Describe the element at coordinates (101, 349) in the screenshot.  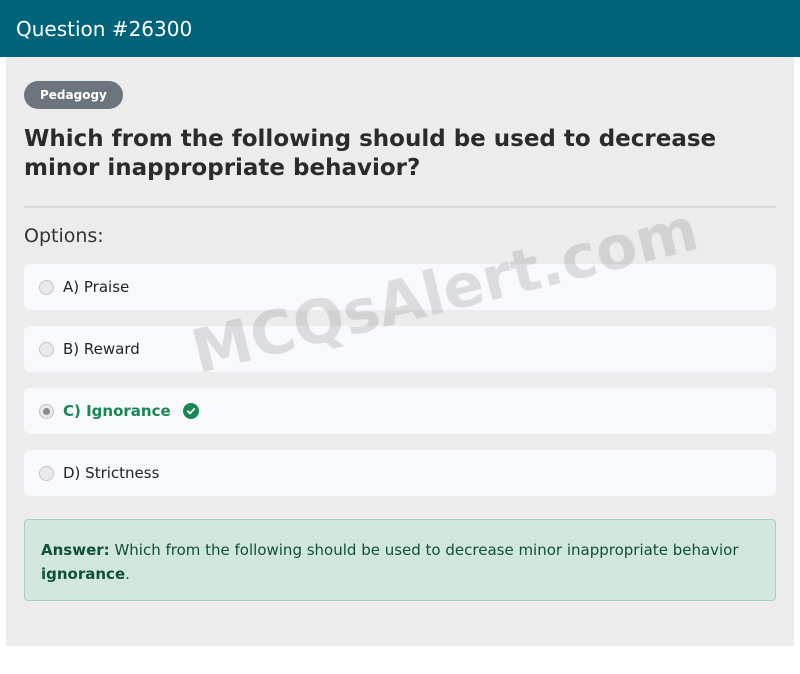
I see `option-label: B) Reward` at that location.